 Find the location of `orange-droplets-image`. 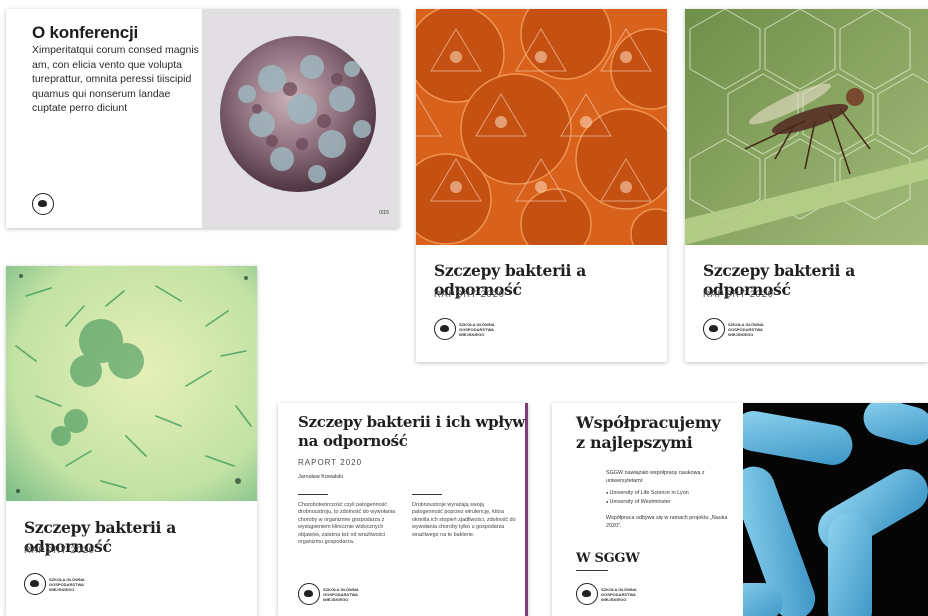

orange-droplets-image is located at coordinates (541, 127).